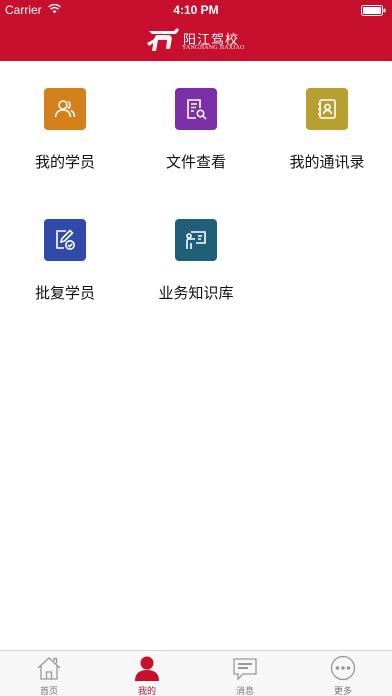 The width and height of the screenshot is (392, 696). I want to click on contacts-icon, so click(327, 109).